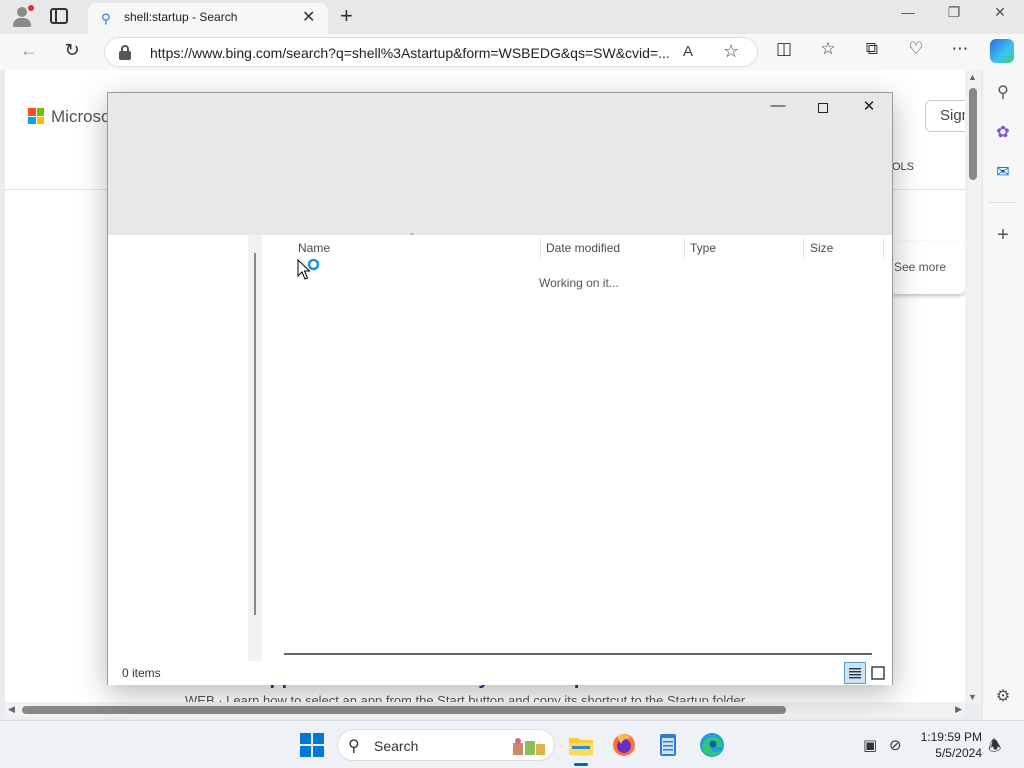 Image resolution: width=1024 pixels, height=768 pixels. I want to click on clock: 1:19:59 PM 5/5/2024, so click(947, 745).